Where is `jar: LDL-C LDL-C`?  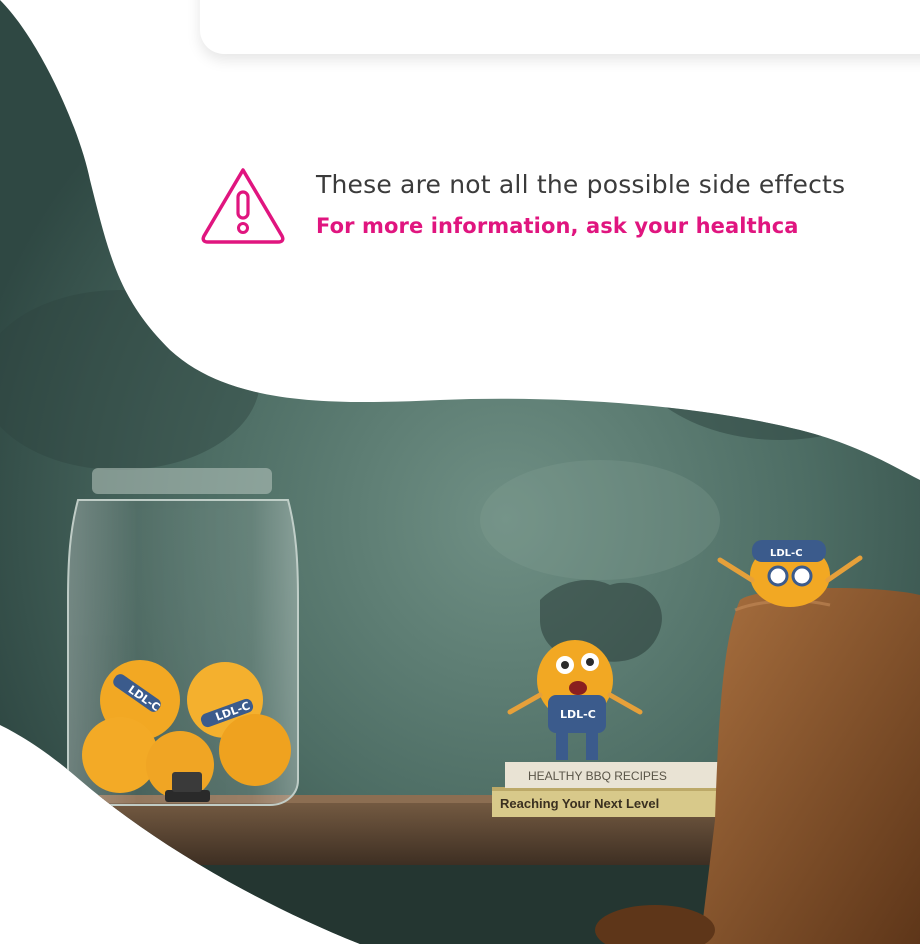
jar: LDL-C LDL-C is located at coordinates (183, 637).